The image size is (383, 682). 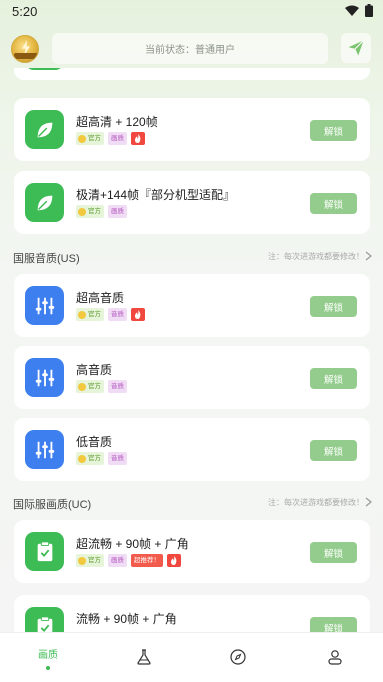 I want to click on list-item-partial, so click(x=192, y=74).